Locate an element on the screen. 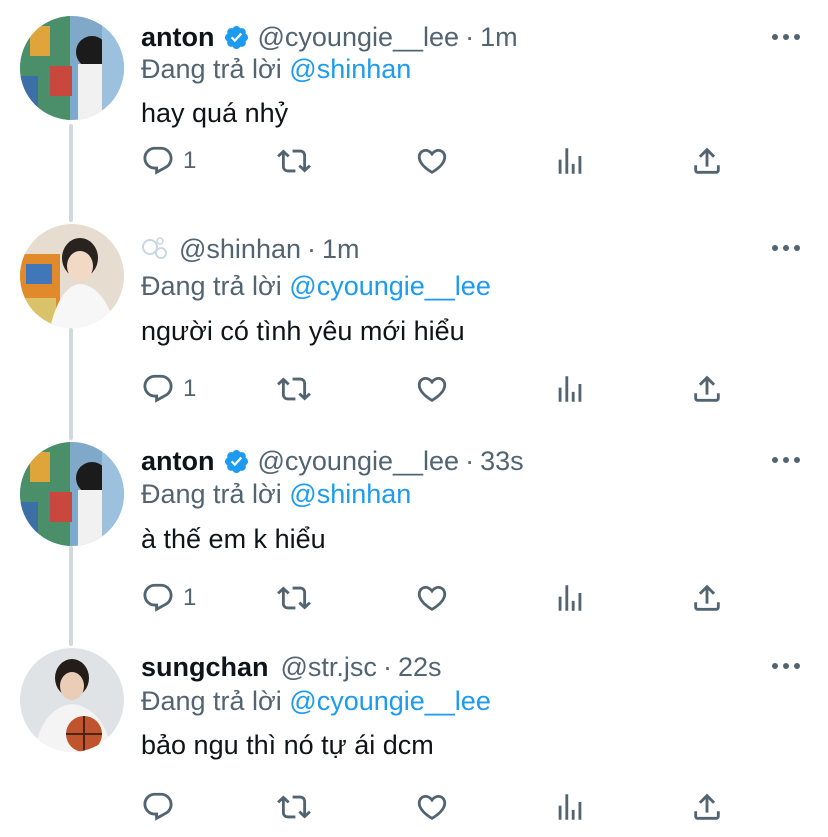 This screenshot has width=828, height=837. bubbles-emoji-icon is located at coordinates (154, 248).